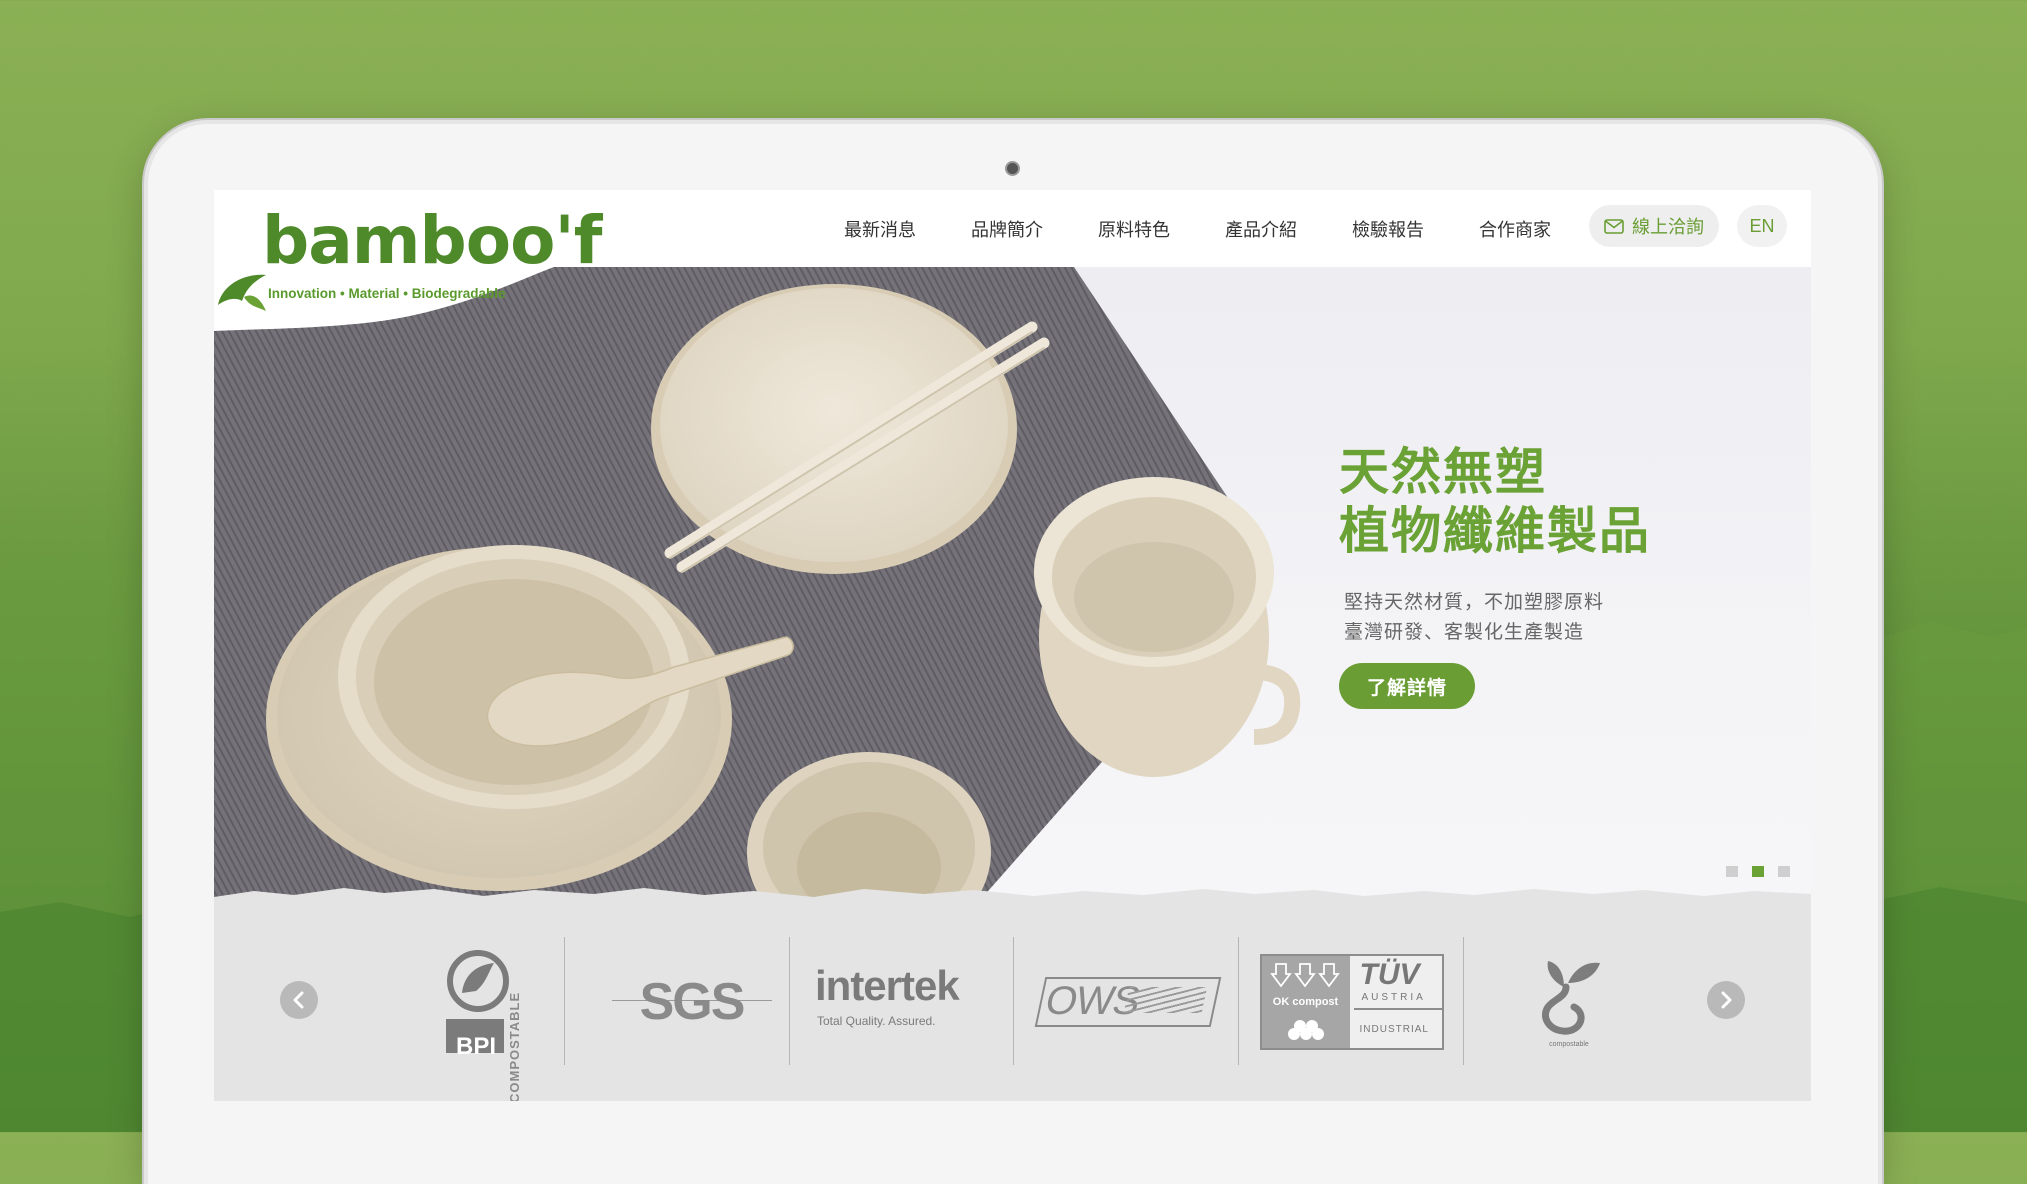 This screenshot has height=1184, width=2027. I want to click on torn-paper-edge, so click(1012, 898).